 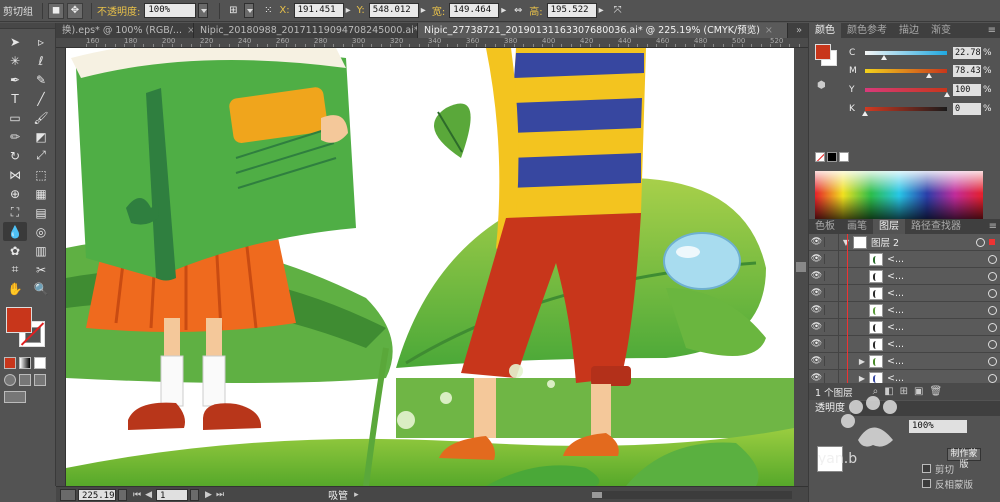 What do you see at coordinates (906, 55) in the screenshot?
I see `cyan-slider` at bounding box center [906, 55].